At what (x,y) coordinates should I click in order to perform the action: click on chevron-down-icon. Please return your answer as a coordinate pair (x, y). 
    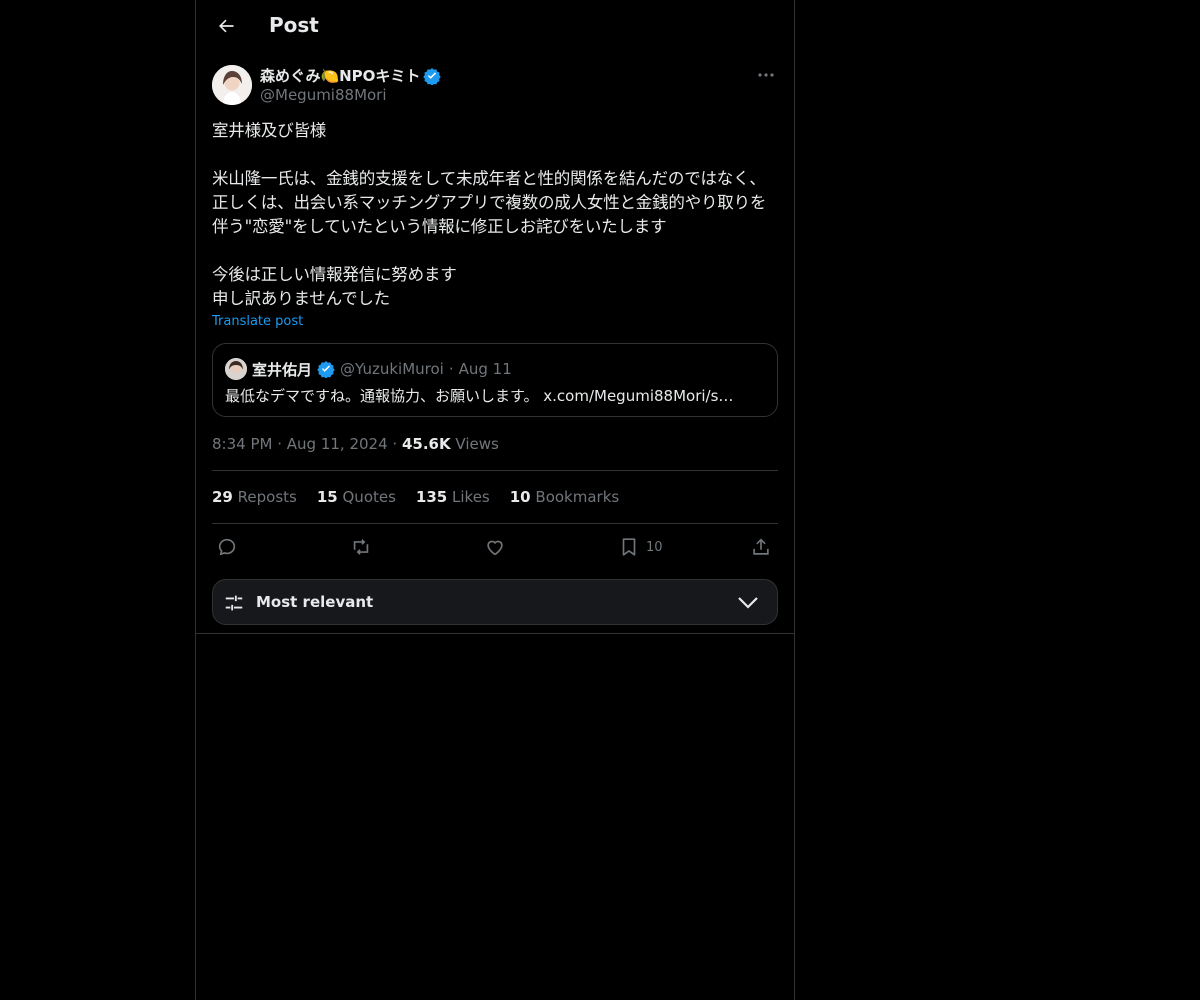
    Looking at the image, I should click on (748, 603).